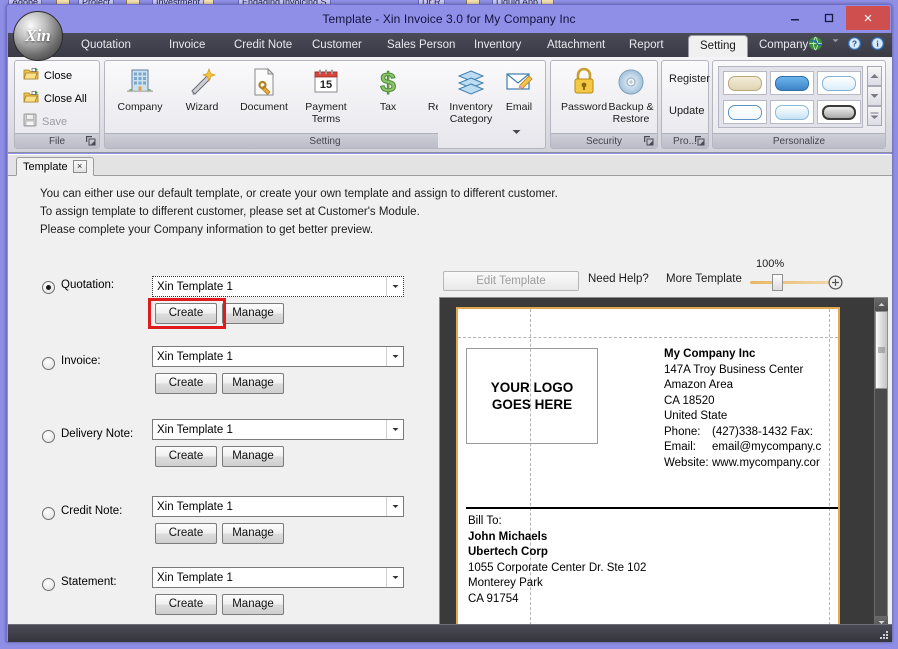 The image size is (898, 649). I want to click on theme-more-button, so click(874, 116).